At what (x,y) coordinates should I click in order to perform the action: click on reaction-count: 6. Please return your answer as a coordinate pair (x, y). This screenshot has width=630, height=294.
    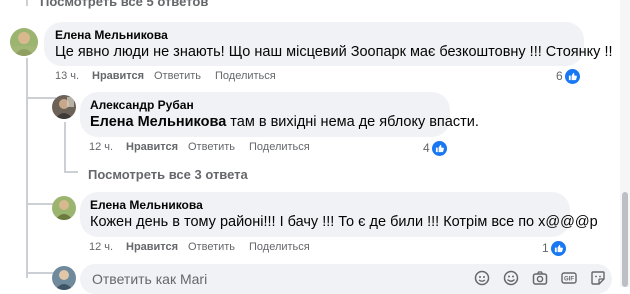
    Looking at the image, I should click on (568, 76).